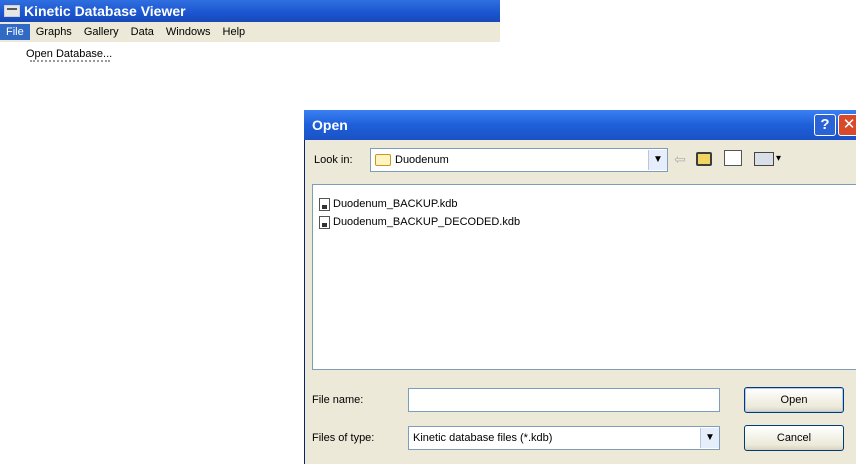  What do you see at coordinates (338, 400) in the screenshot?
I see `file-name-label: File name:` at bounding box center [338, 400].